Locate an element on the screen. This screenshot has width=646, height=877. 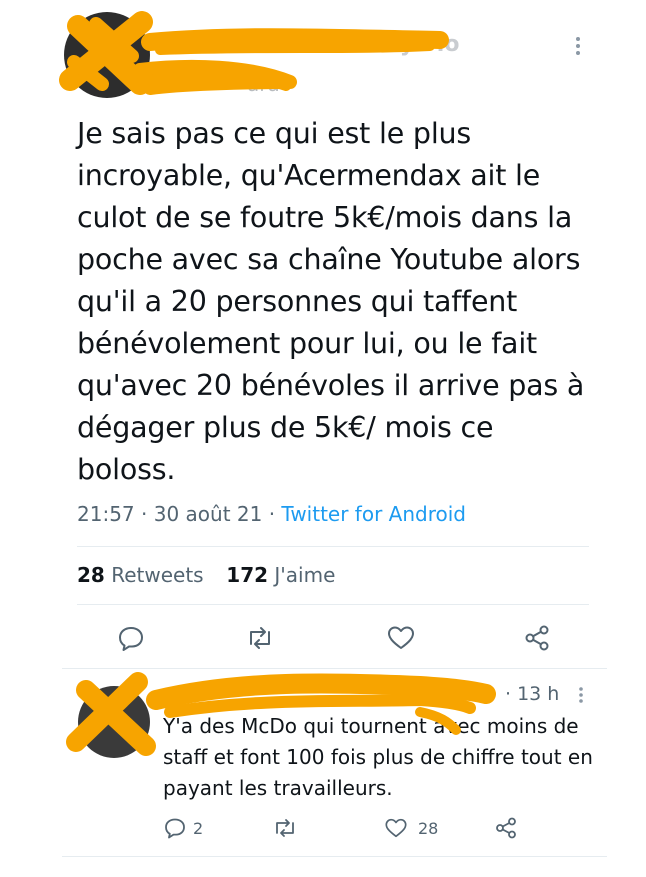
tweet-source-link: Twitter for Android is located at coordinates (373, 514).